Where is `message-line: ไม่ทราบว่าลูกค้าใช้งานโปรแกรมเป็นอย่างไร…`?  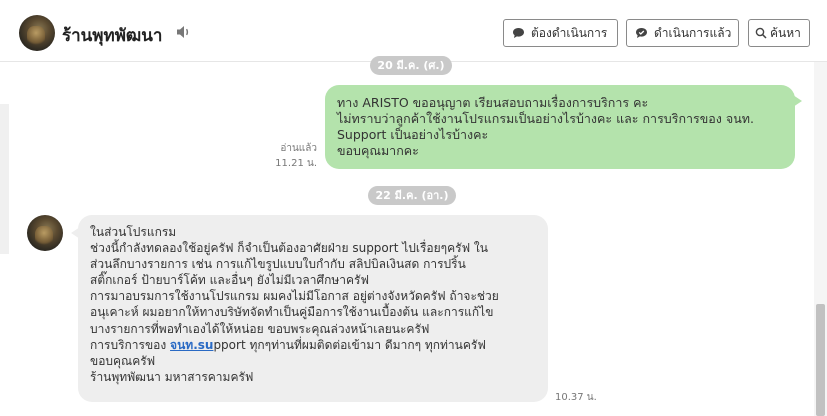
message-line: ไม่ทราบว่าลูกค้าใช้งานโปรแกรมเป็นอย่างไร… is located at coordinates (545, 118).